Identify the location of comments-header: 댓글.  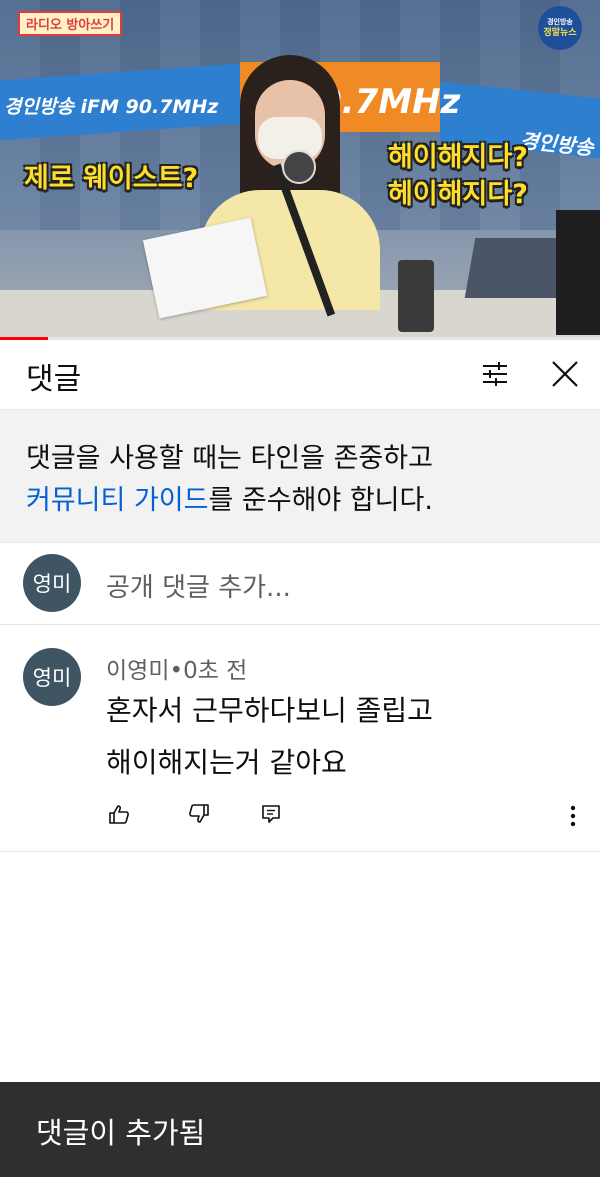
(300, 375).